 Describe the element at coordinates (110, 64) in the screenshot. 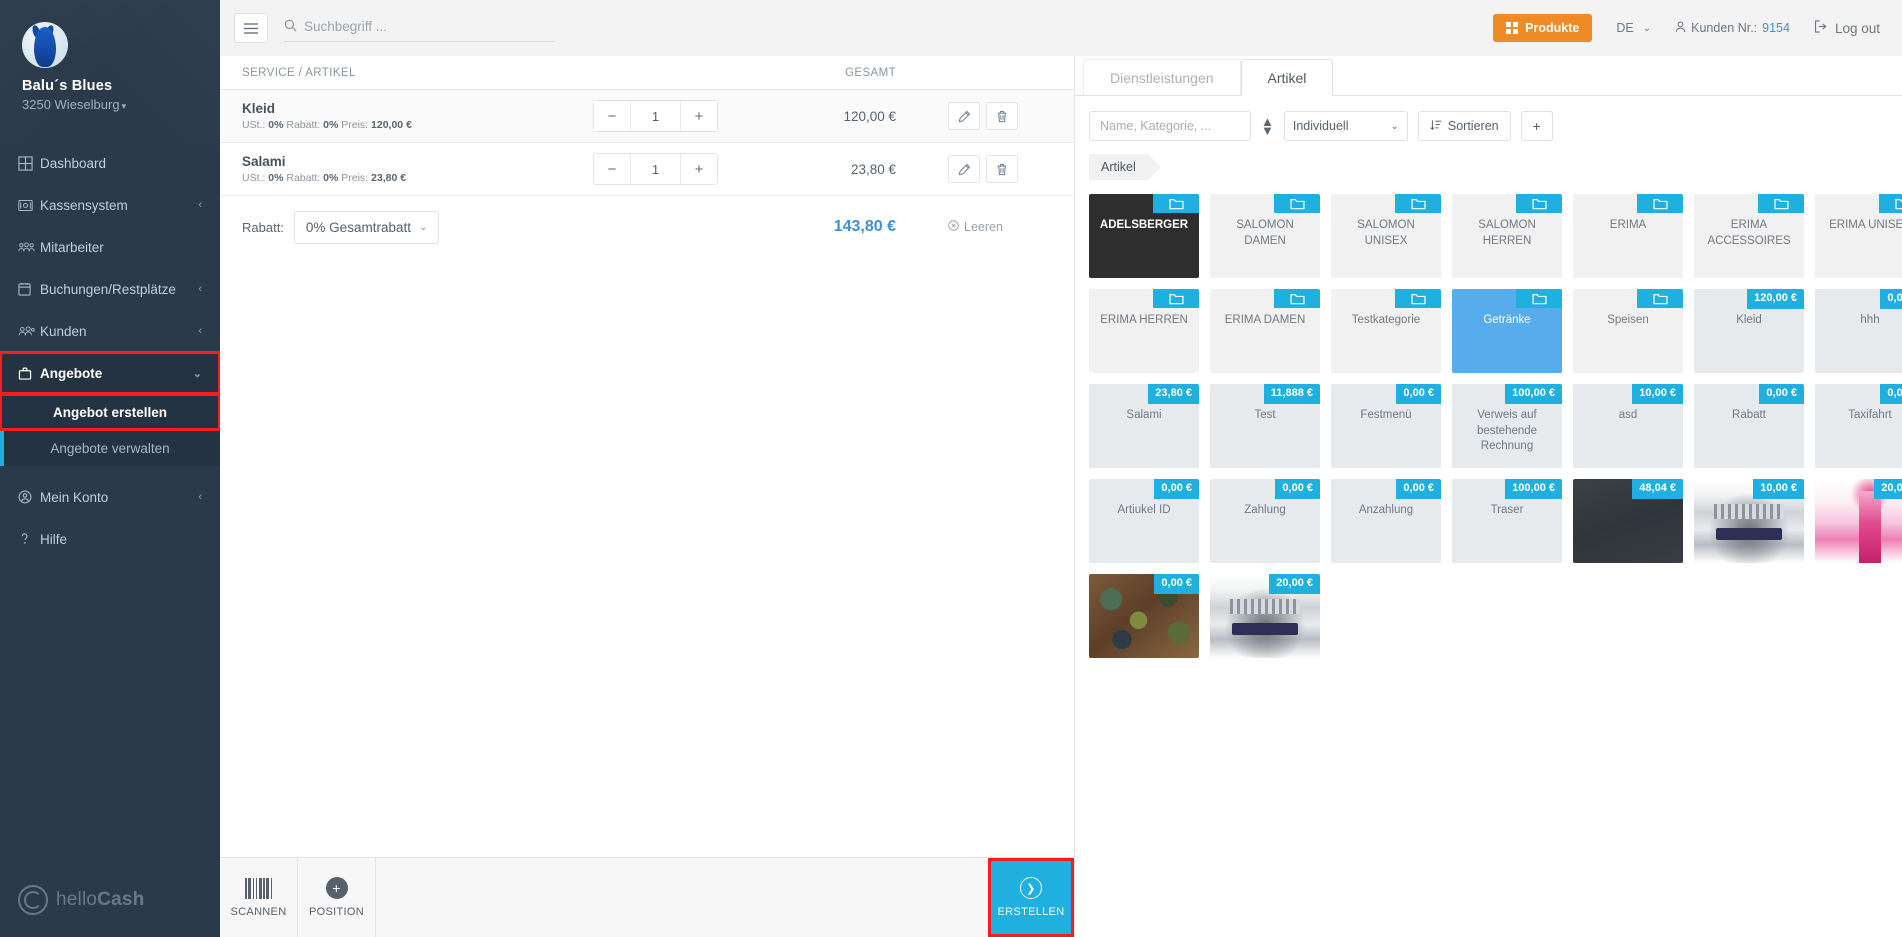

I see `brand-block: Balu´s Blues 3250 Wieselburg ▾` at that location.